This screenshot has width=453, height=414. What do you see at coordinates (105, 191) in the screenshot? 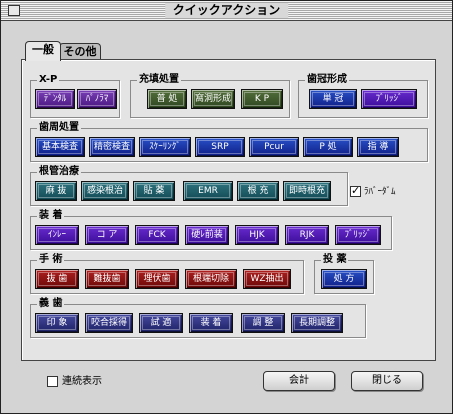
I see `btn-kansen-konchi: 感染根治` at bounding box center [105, 191].